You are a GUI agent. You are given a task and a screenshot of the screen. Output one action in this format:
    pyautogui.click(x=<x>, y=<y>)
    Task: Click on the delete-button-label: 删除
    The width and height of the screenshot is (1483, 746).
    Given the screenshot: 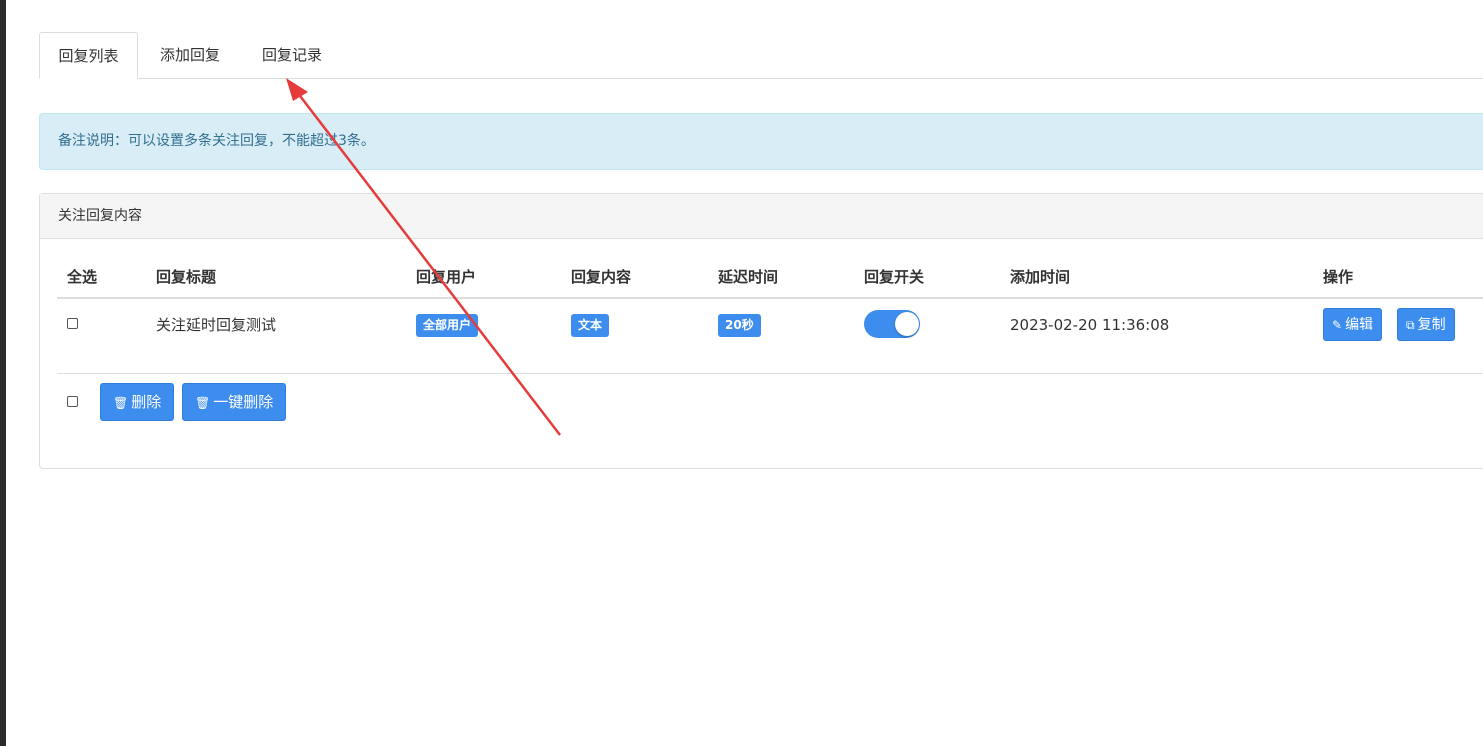 What is the action you would take?
    pyautogui.click(x=146, y=402)
    